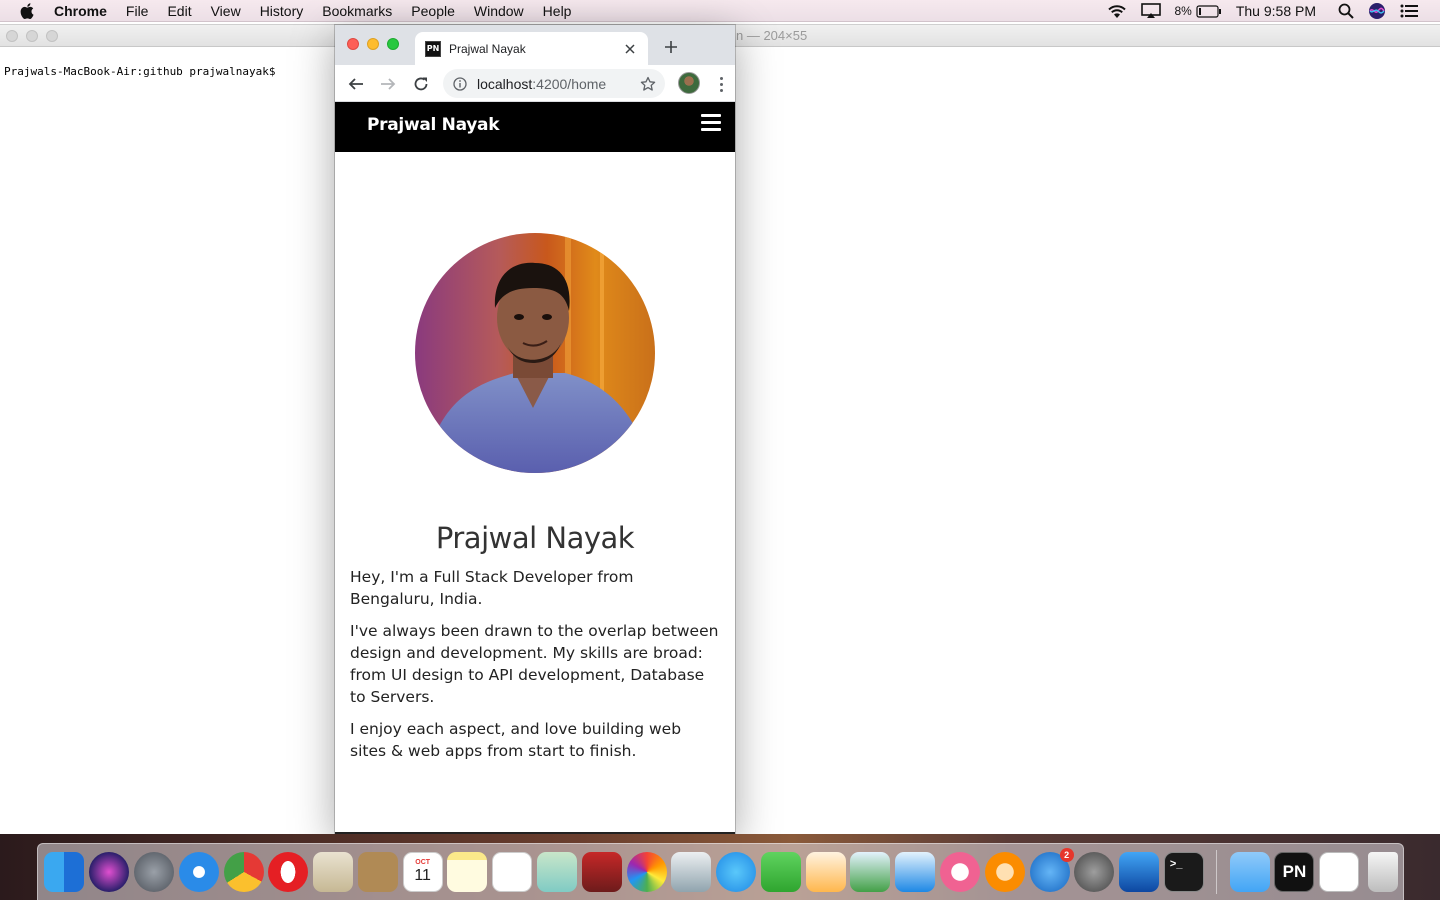 The image size is (1440, 900). I want to click on terminal-close-button, so click(12, 36).